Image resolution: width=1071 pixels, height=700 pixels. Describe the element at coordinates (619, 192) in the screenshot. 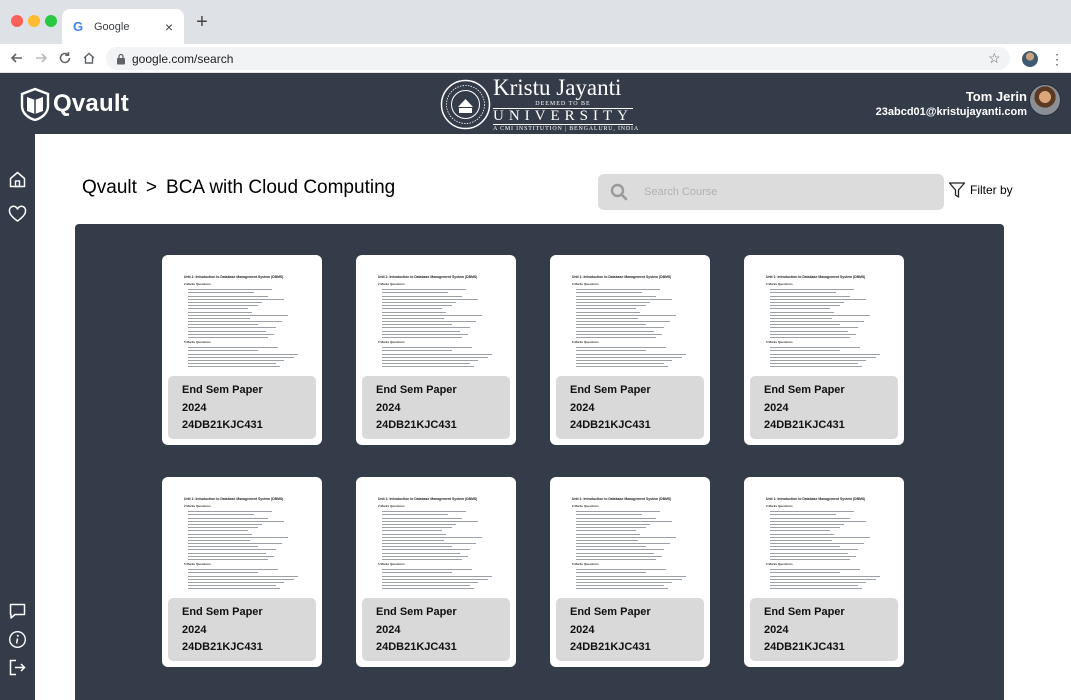

I see `search-icon` at that location.